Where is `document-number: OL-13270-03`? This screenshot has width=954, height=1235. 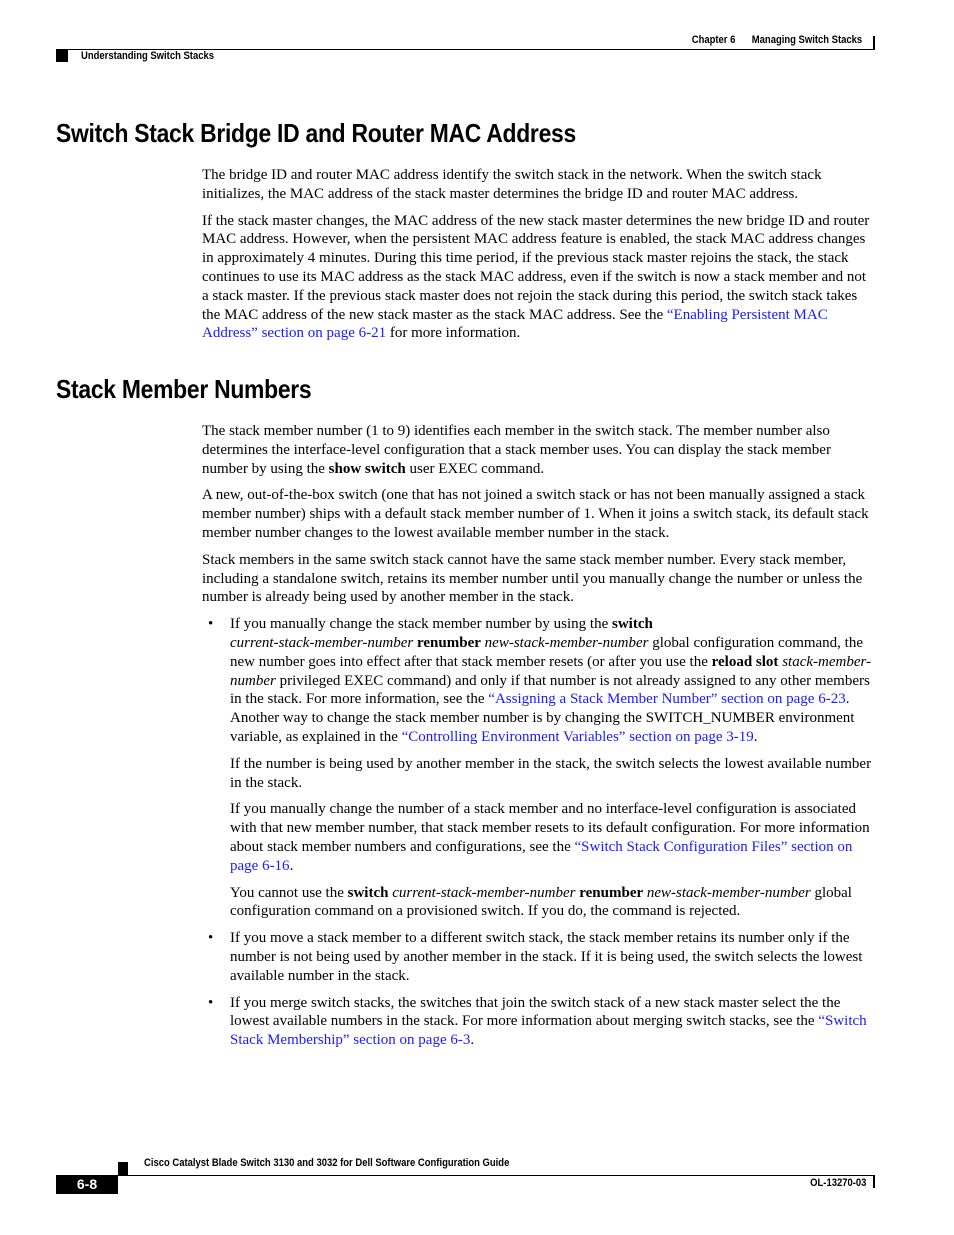
document-number: OL-13270-03 is located at coordinates (837, 1183).